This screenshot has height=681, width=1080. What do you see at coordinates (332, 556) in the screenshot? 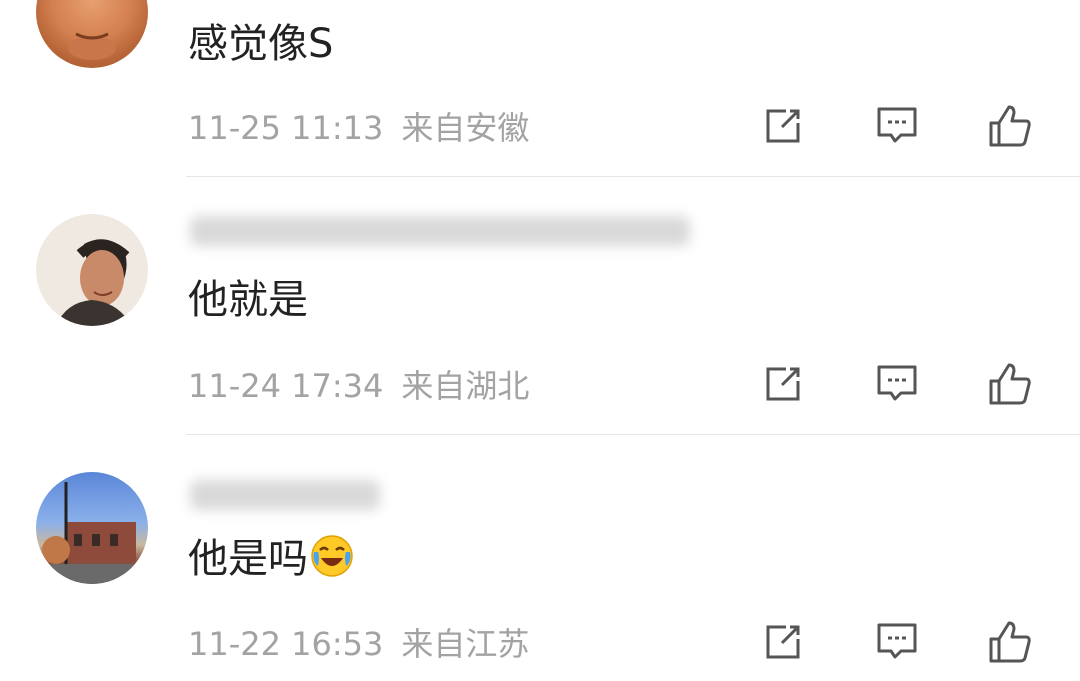
I see `laughing-crying-emoji` at bounding box center [332, 556].